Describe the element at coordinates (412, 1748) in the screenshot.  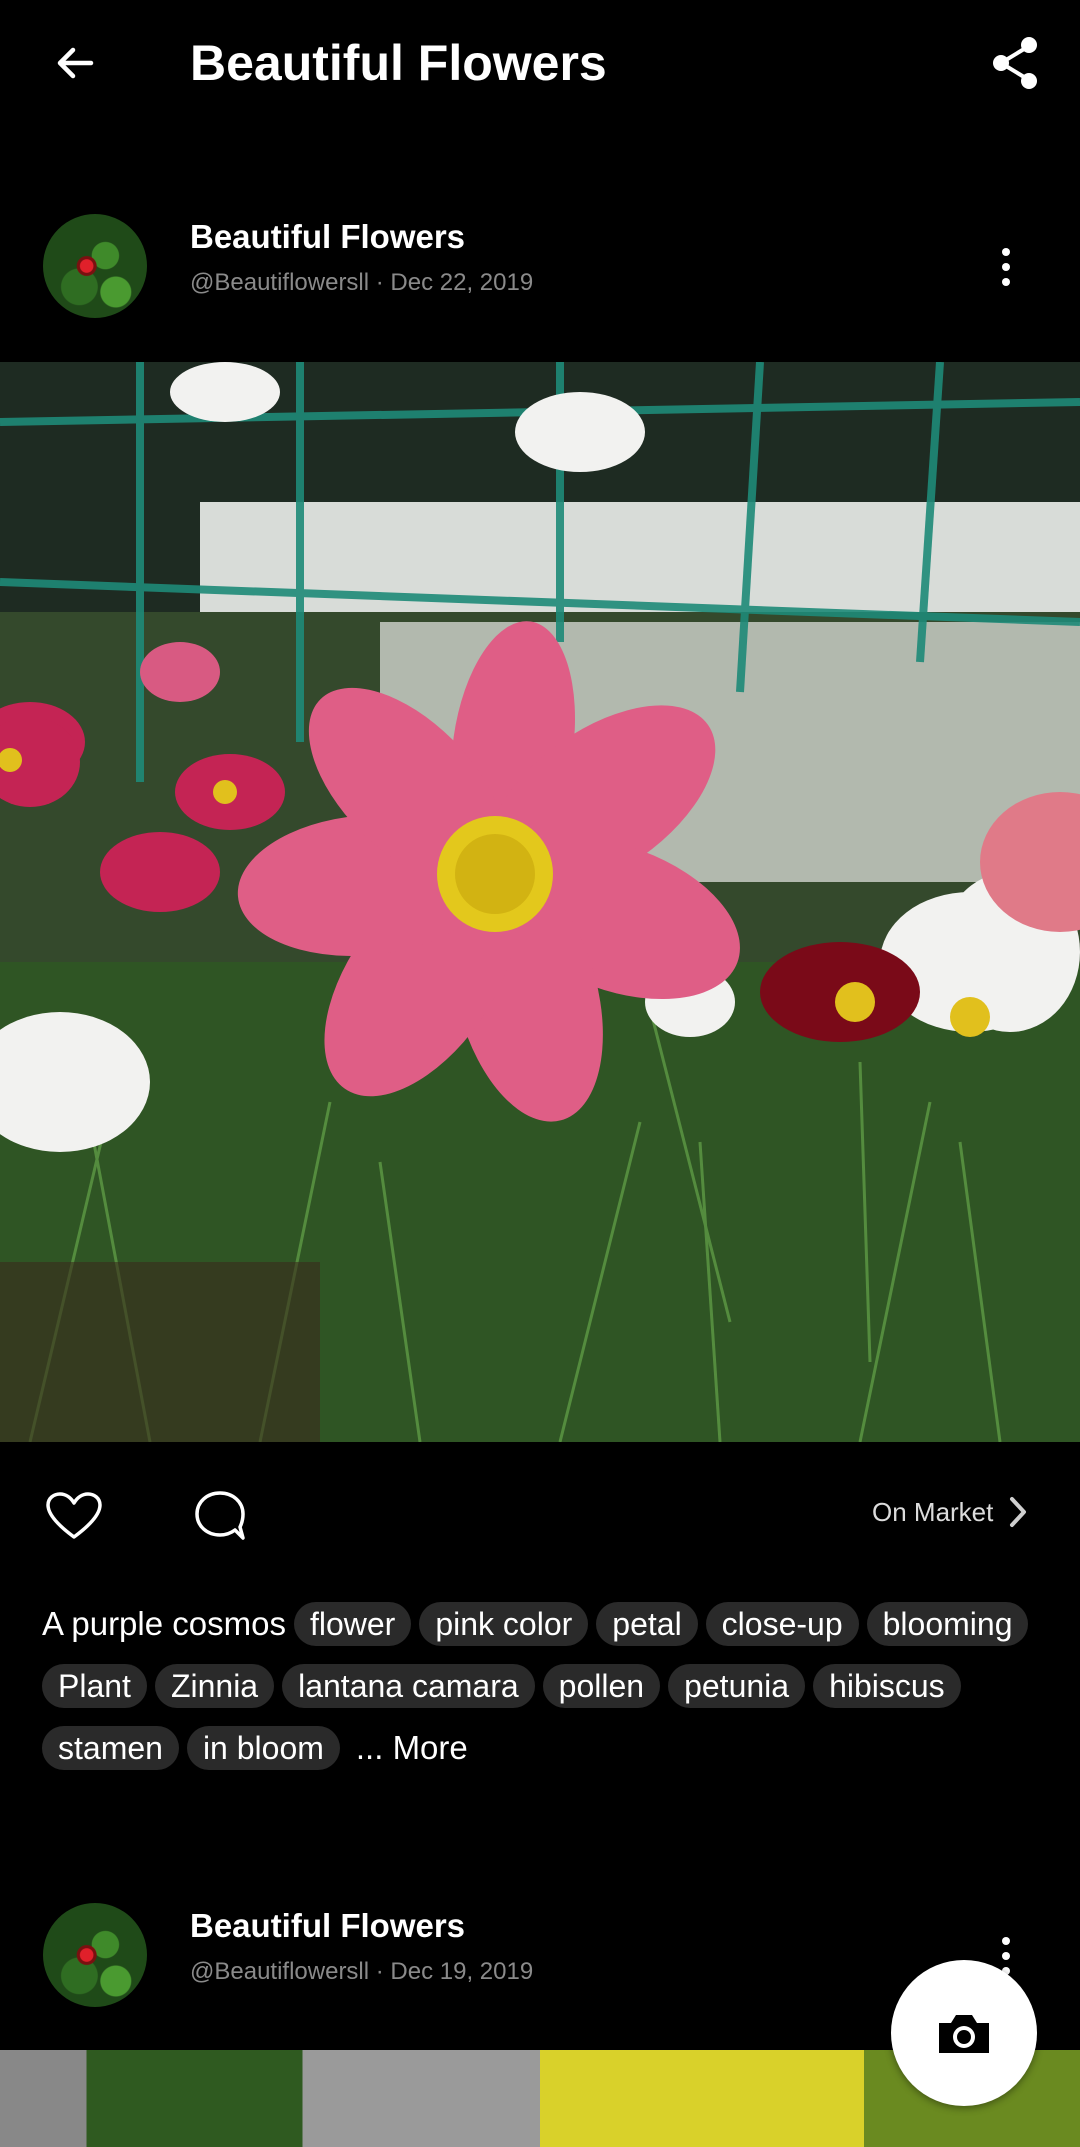
I see `more-tags-link: ... More` at that location.